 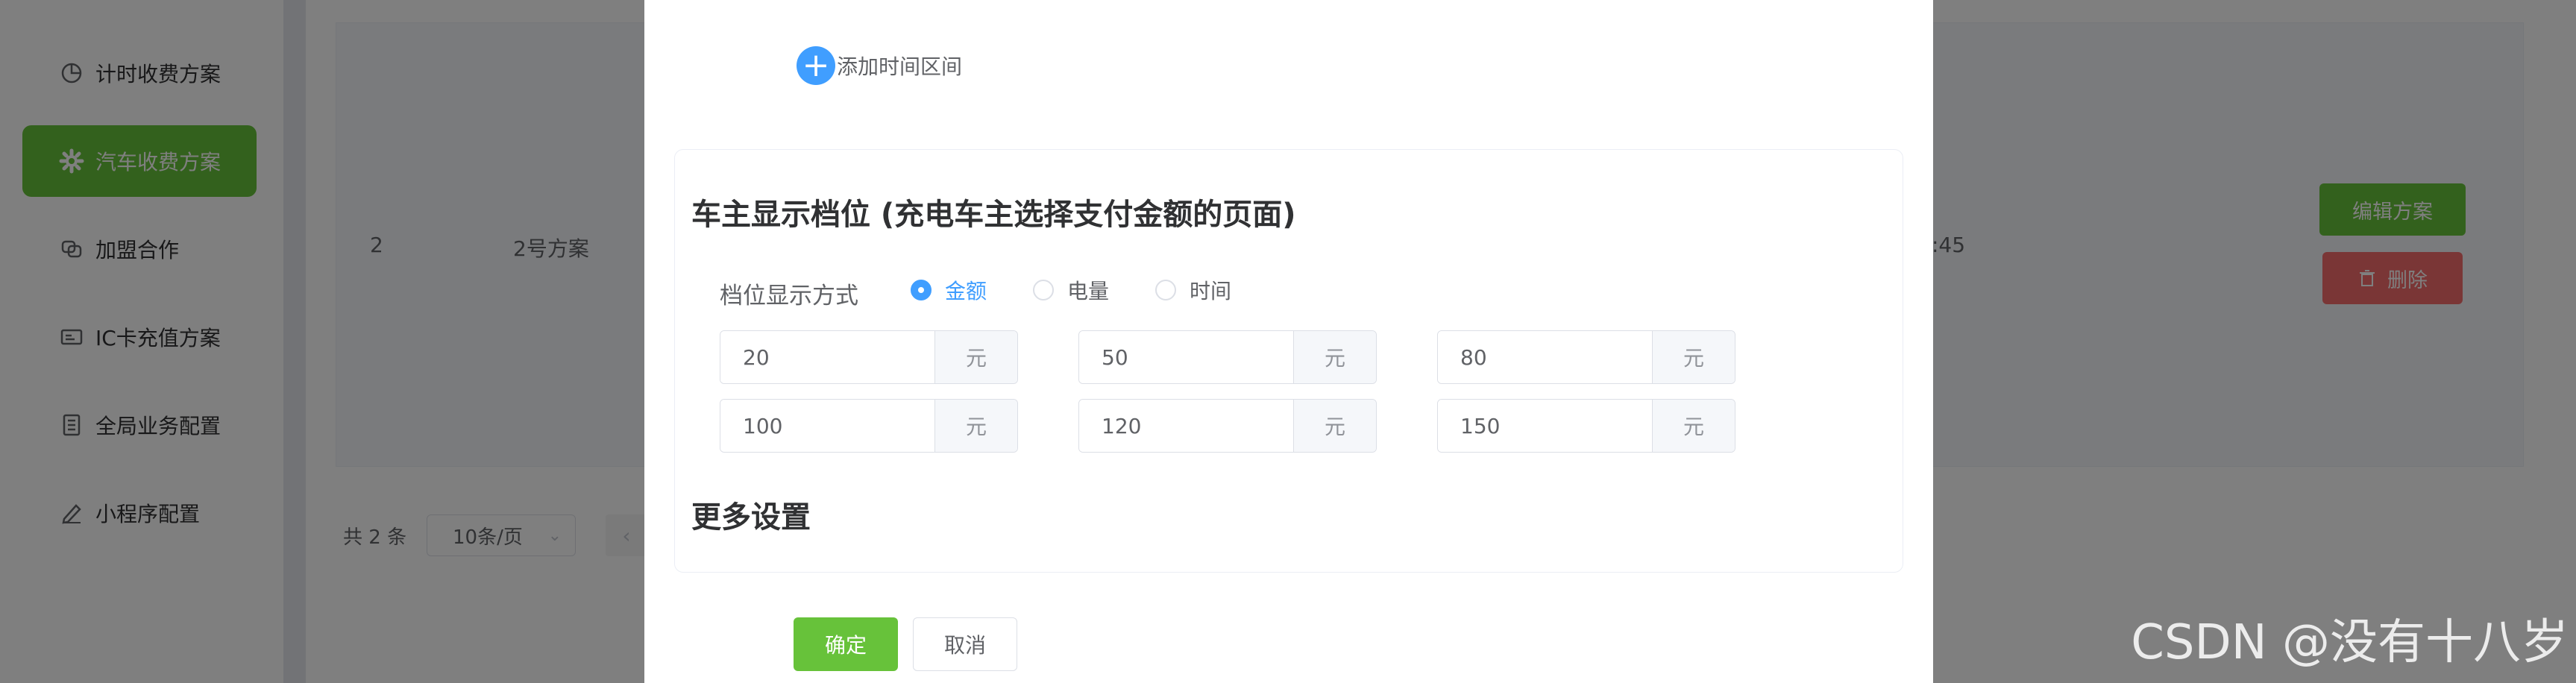 I want to click on tier-input-6: 150 元, so click(x=1586, y=426).